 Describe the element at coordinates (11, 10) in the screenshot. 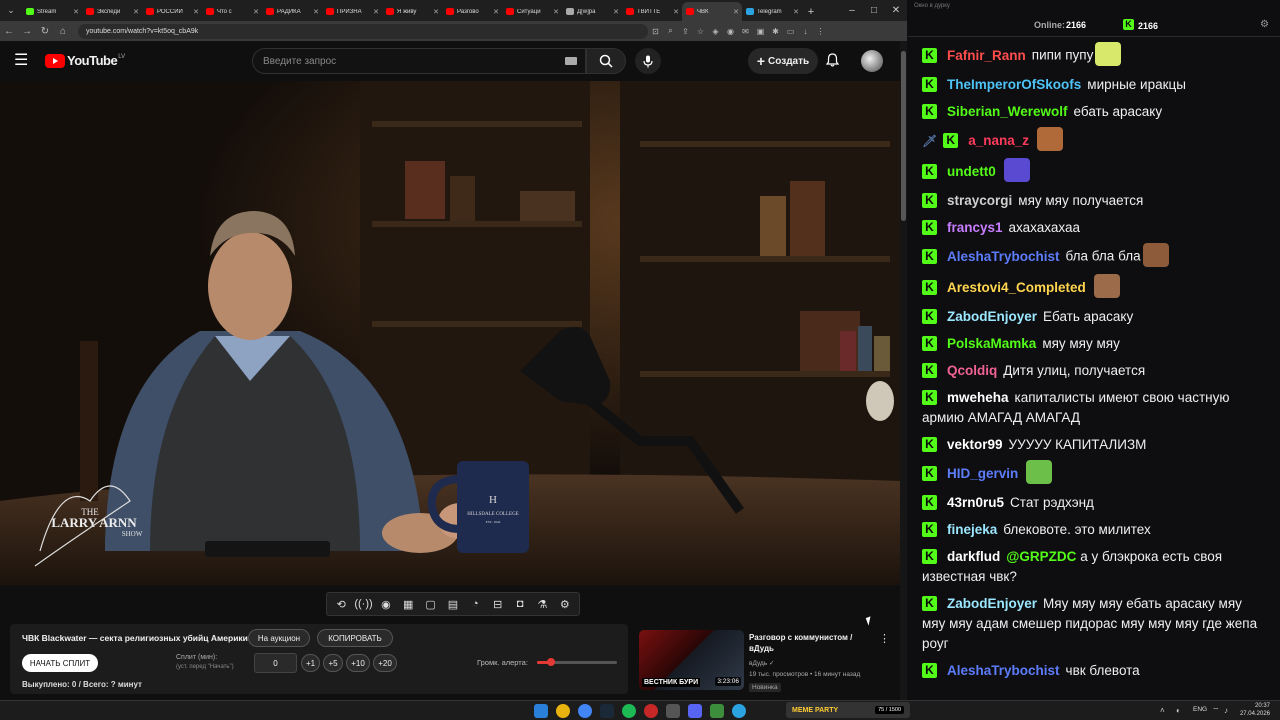

I see `tab-search-icon: ⌄` at that location.